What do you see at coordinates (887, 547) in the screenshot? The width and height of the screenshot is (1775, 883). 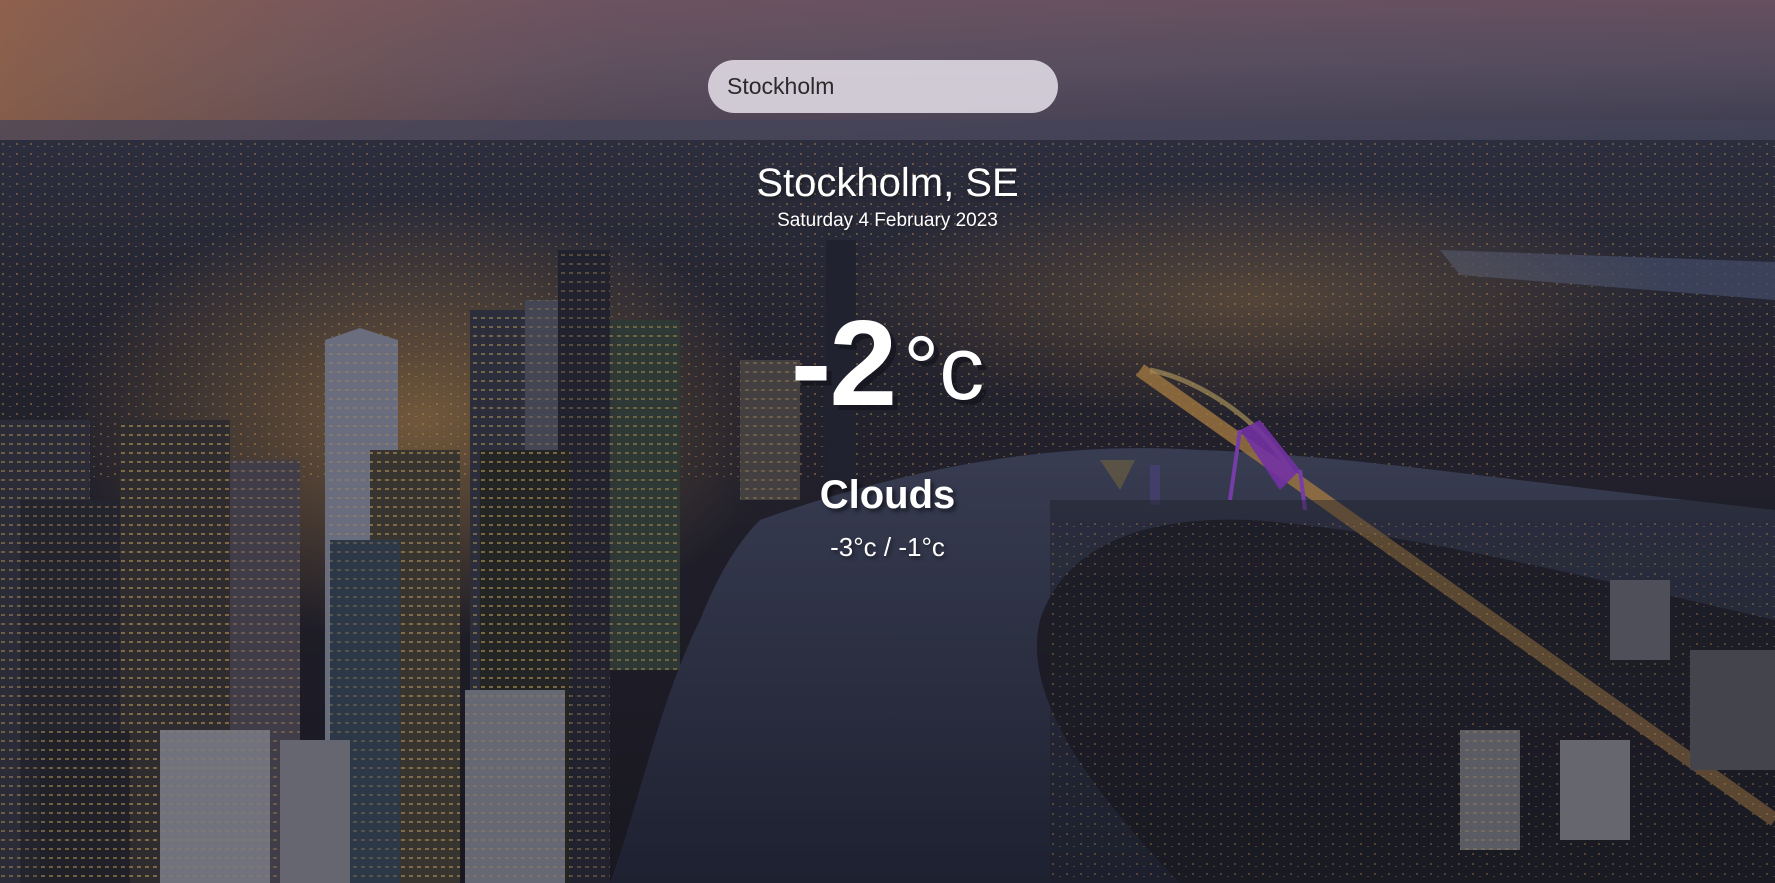 I see `temperature-range: -3°c / -1°c` at bounding box center [887, 547].